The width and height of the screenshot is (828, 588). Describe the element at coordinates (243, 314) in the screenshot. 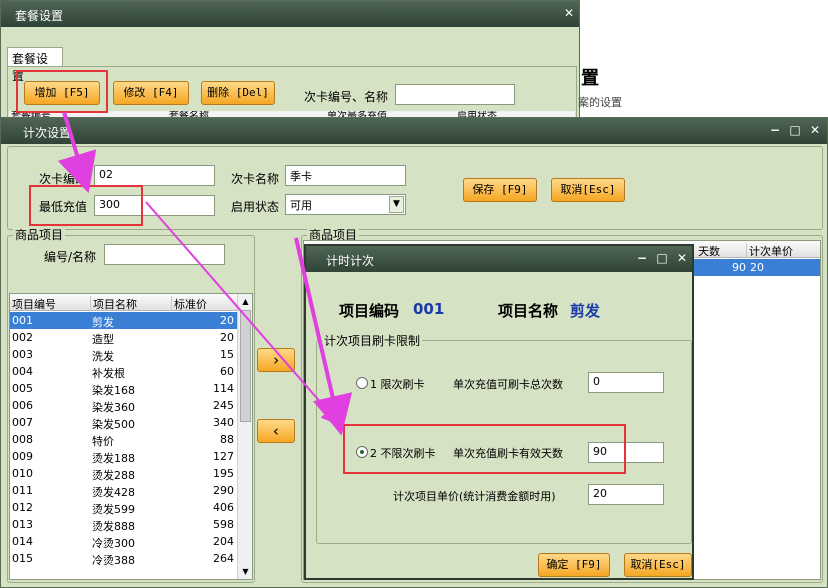

I see `arrow-min-recharge-to-unlimited` at that location.